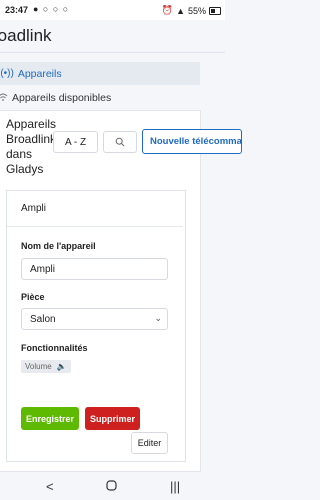 This screenshot has height=500, width=320. What do you see at coordinates (34, 208) in the screenshot?
I see `device-card-title: Ampli` at bounding box center [34, 208].